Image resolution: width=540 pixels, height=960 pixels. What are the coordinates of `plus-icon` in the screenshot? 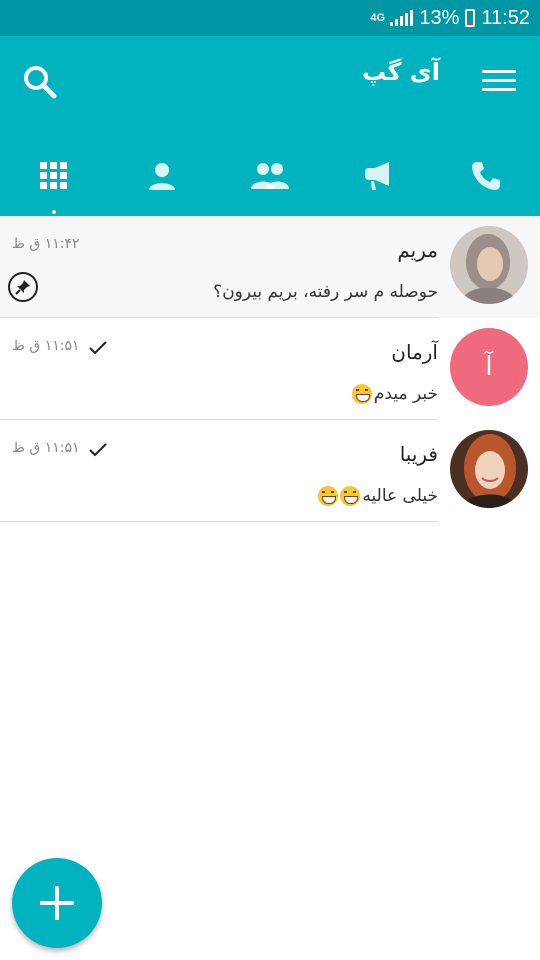 It's located at (57, 903).